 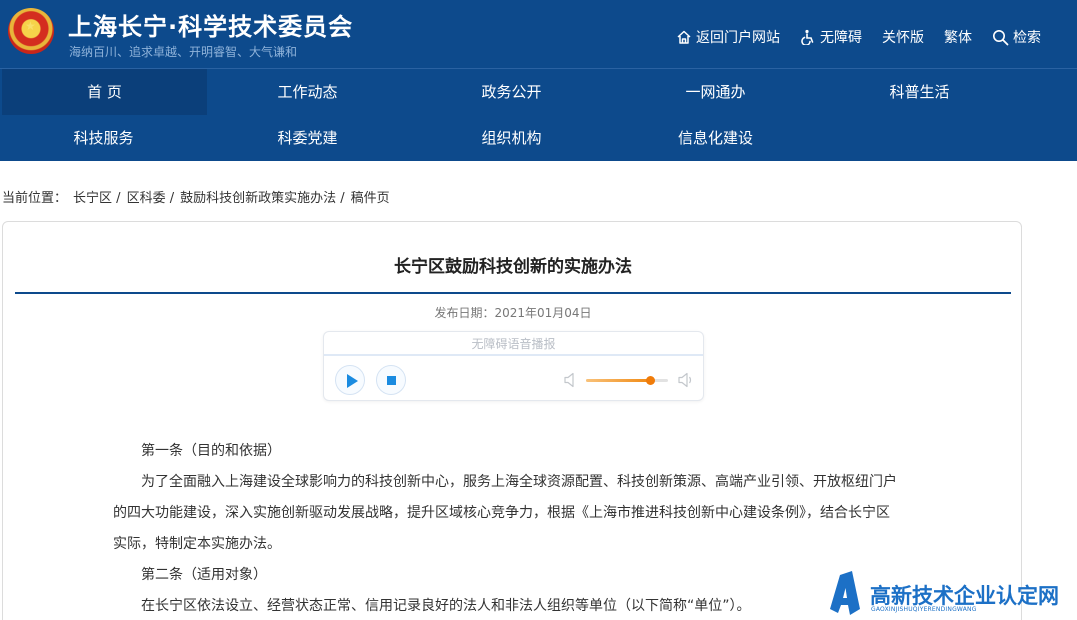 I want to click on stop-icon, so click(x=391, y=380).